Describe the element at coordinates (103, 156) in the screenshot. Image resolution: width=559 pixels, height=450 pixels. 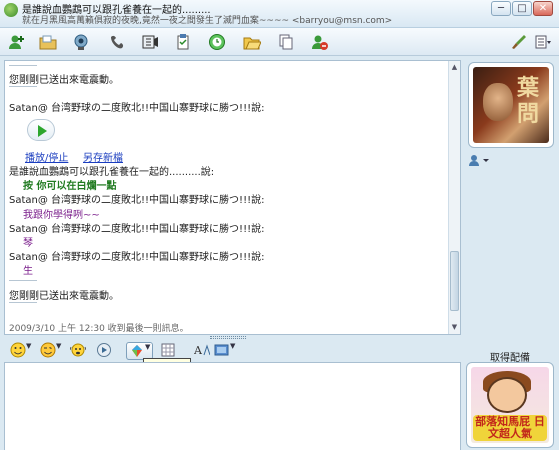
I see `save-as-link: 另存新檔` at that location.